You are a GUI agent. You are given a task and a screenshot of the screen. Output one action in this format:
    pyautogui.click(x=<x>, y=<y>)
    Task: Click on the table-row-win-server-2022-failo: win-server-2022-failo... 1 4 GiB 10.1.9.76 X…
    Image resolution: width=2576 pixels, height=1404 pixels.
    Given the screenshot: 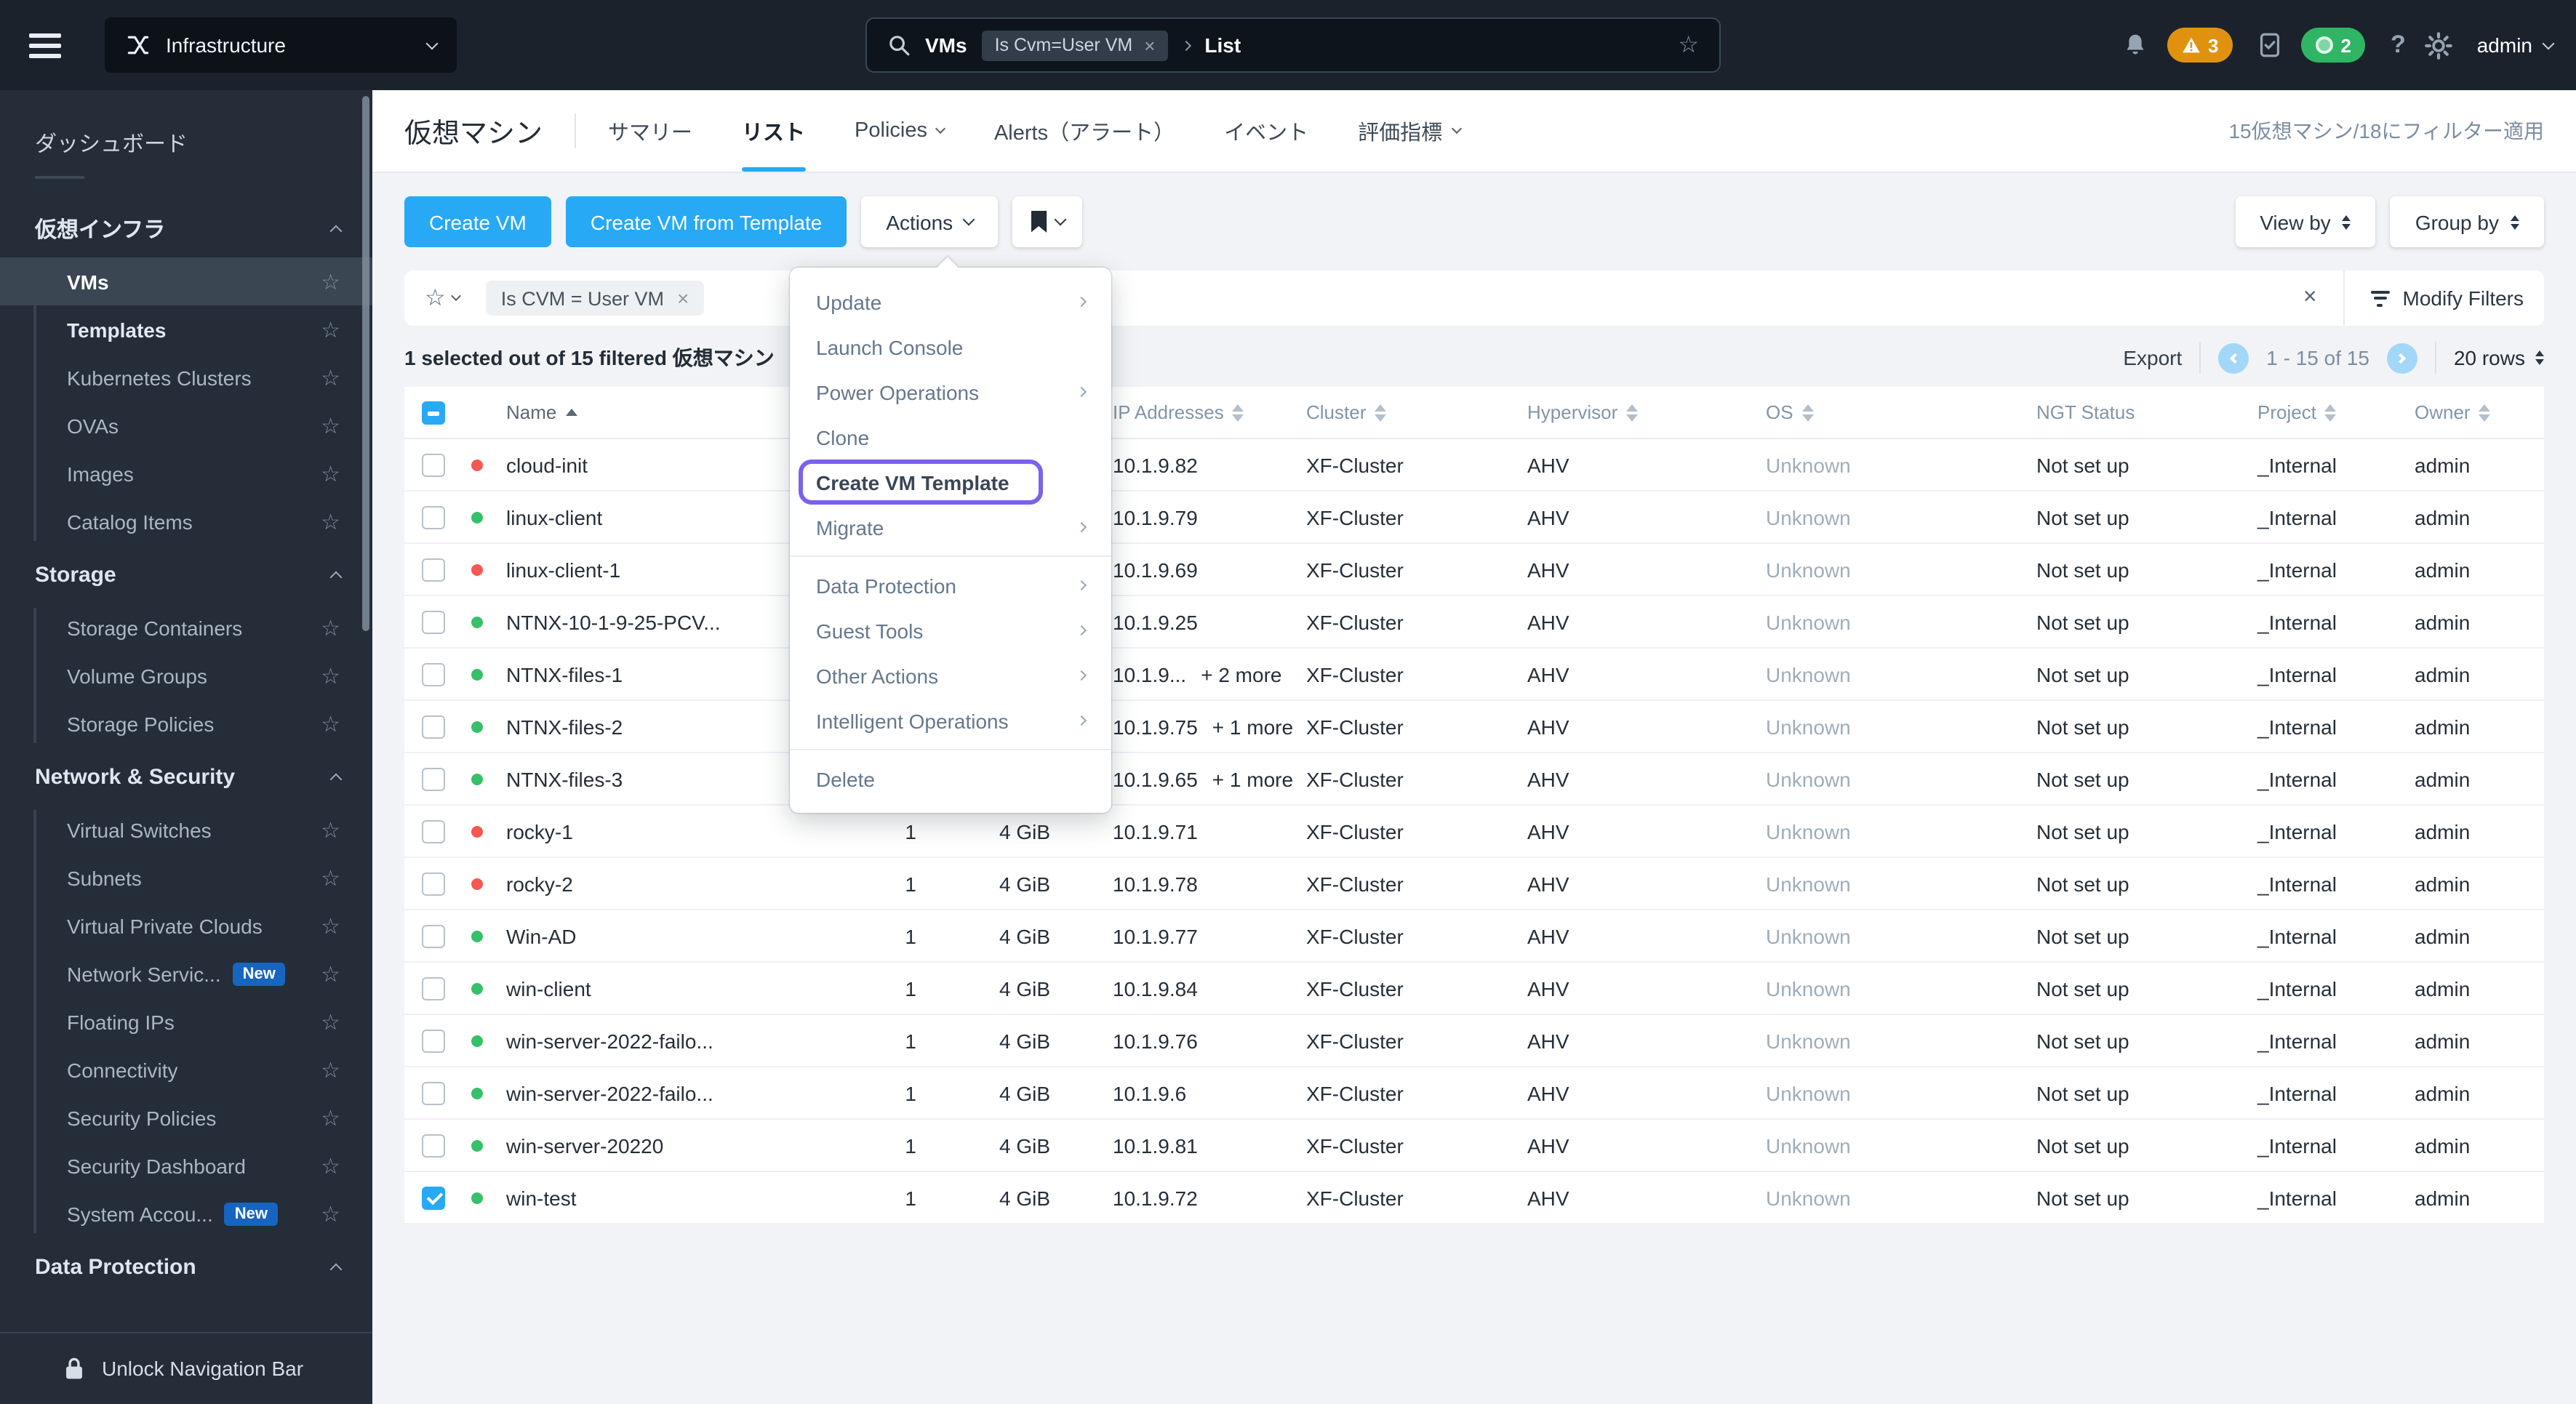 What is the action you would take?
    pyautogui.click(x=1474, y=1041)
    